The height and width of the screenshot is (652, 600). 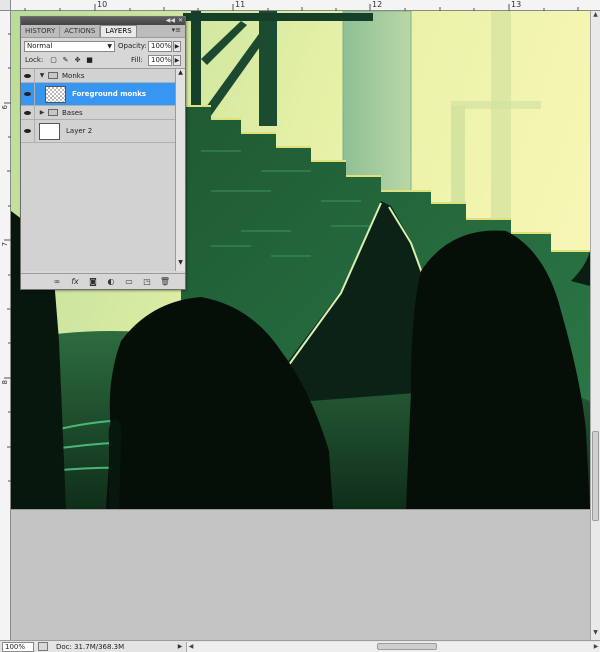 What do you see at coordinates (111, 281) in the screenshot?
I see `adjustment-icon: ◐` at bounding box center [111, 281].